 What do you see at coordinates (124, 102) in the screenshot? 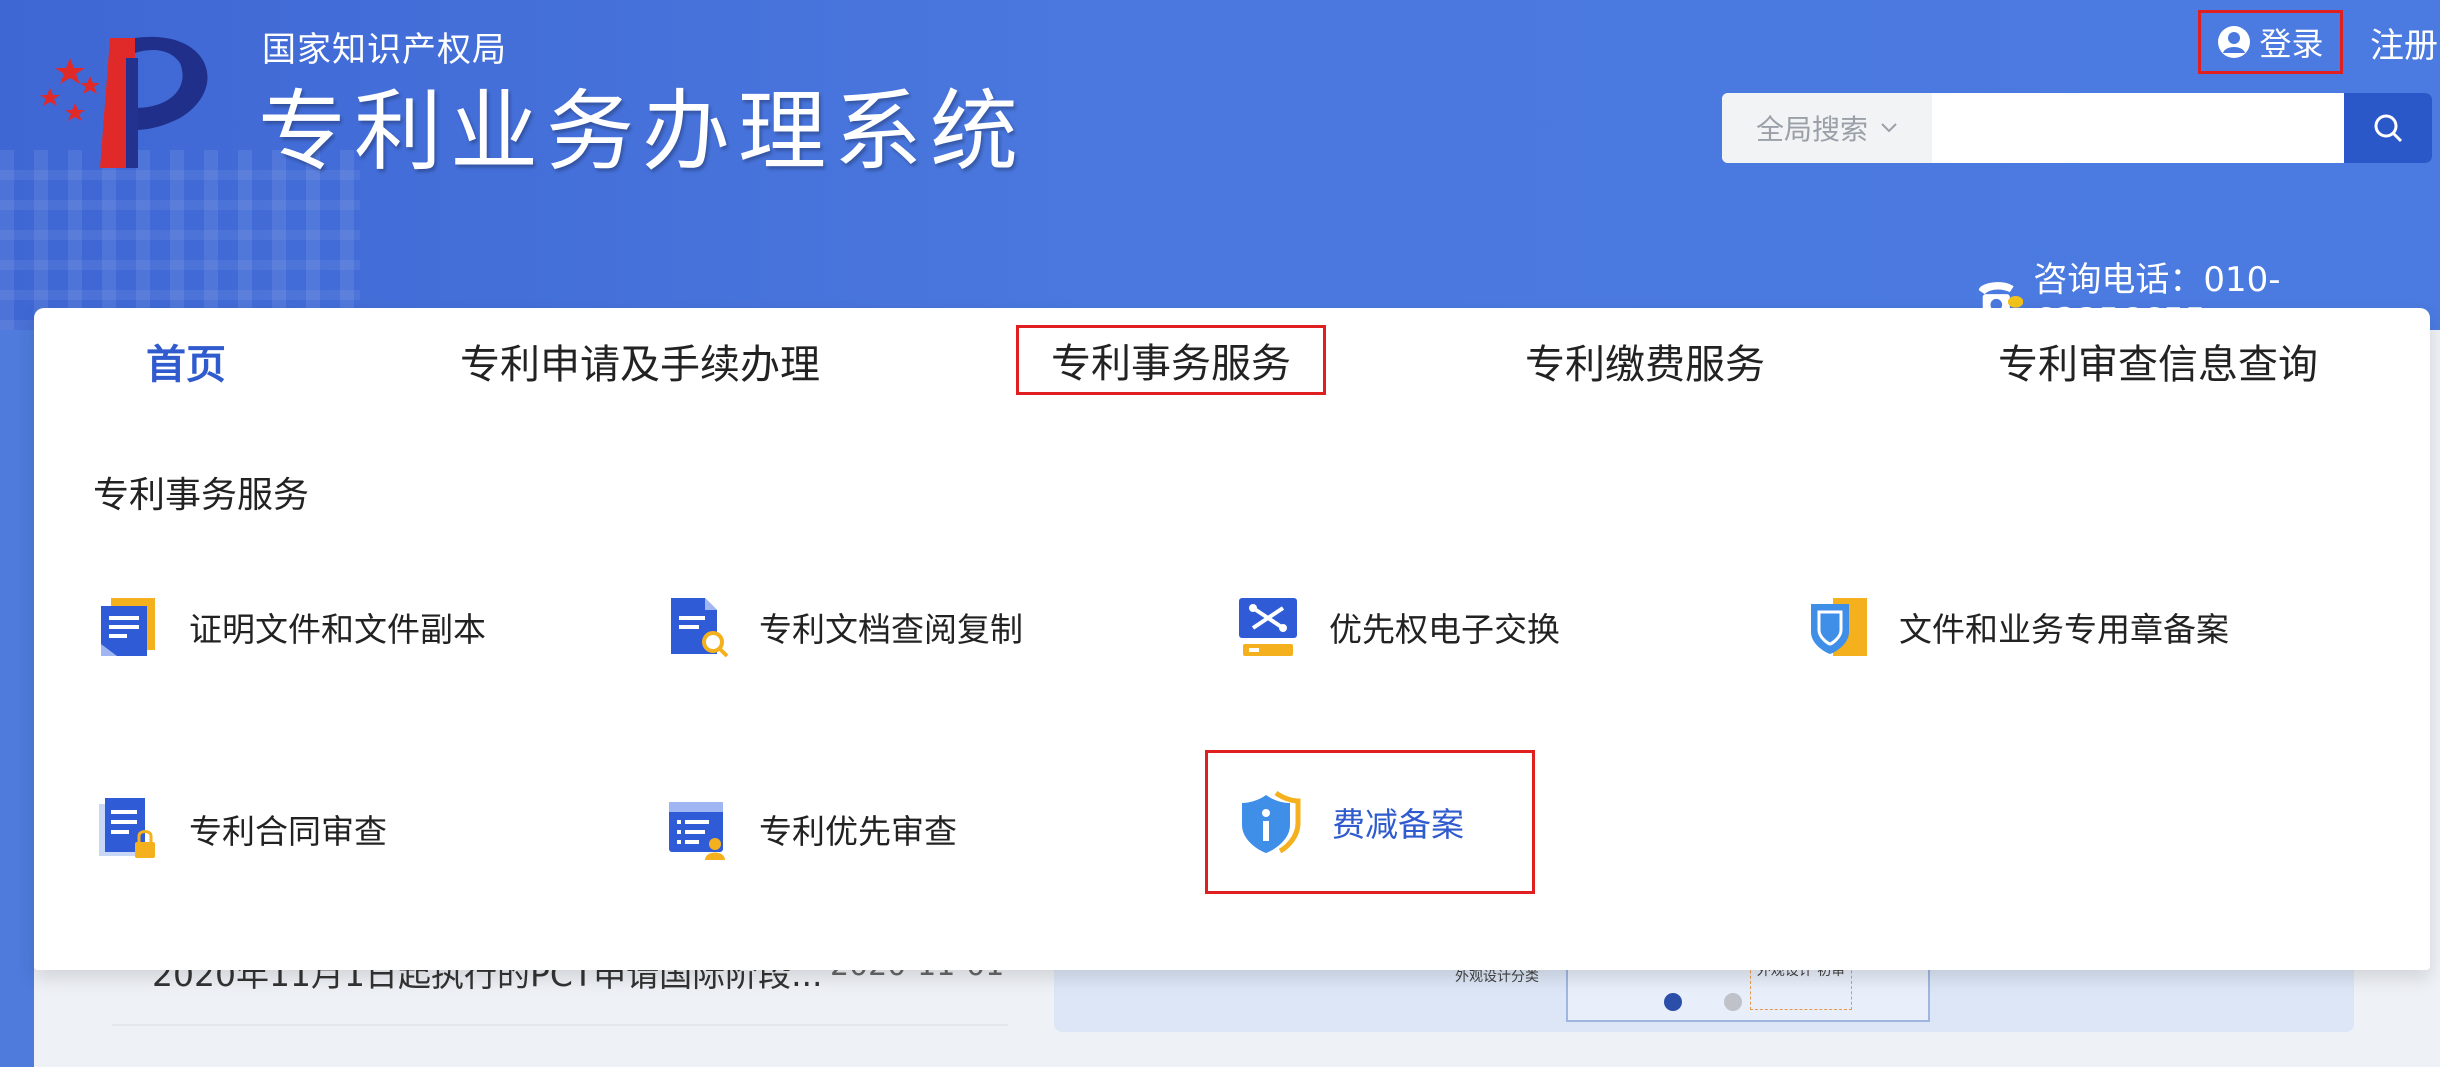
I see `cnipa-logo` at bounding box center [124, 102].